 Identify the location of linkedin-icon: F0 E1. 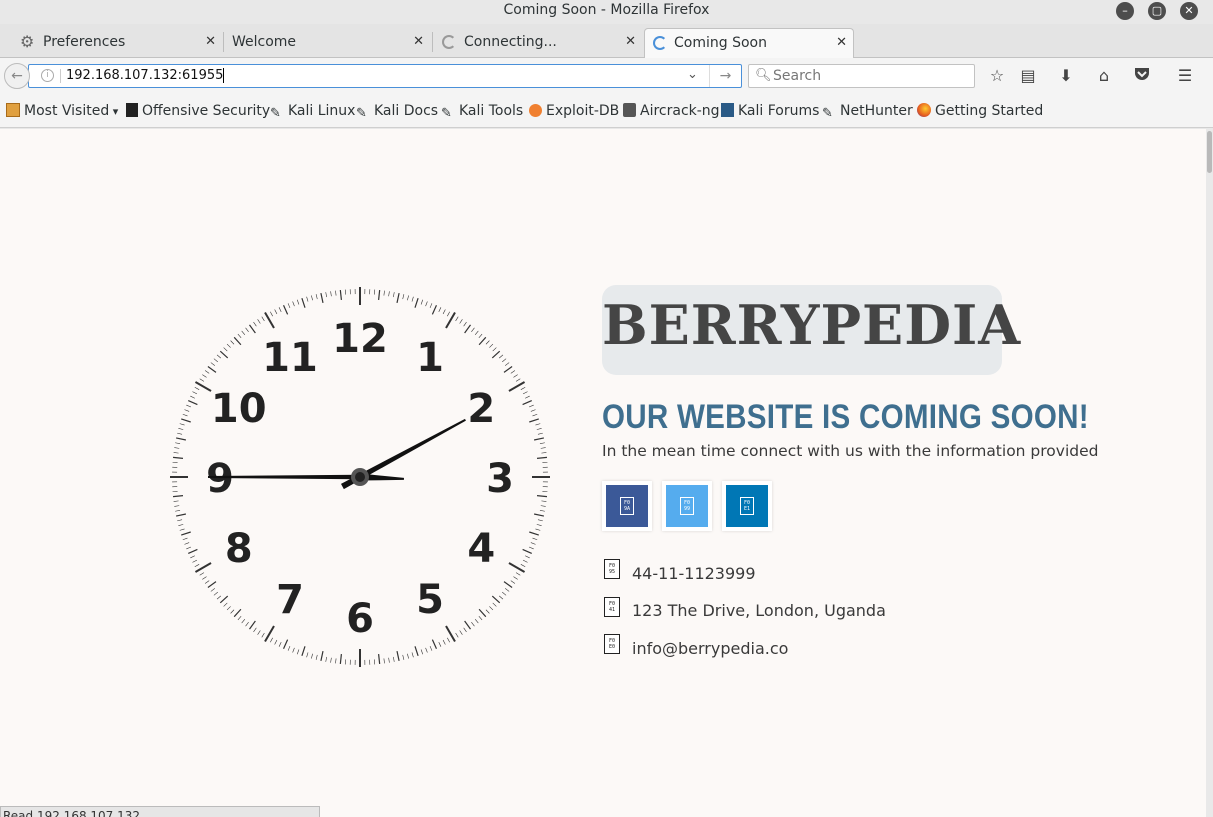
(747, 506).